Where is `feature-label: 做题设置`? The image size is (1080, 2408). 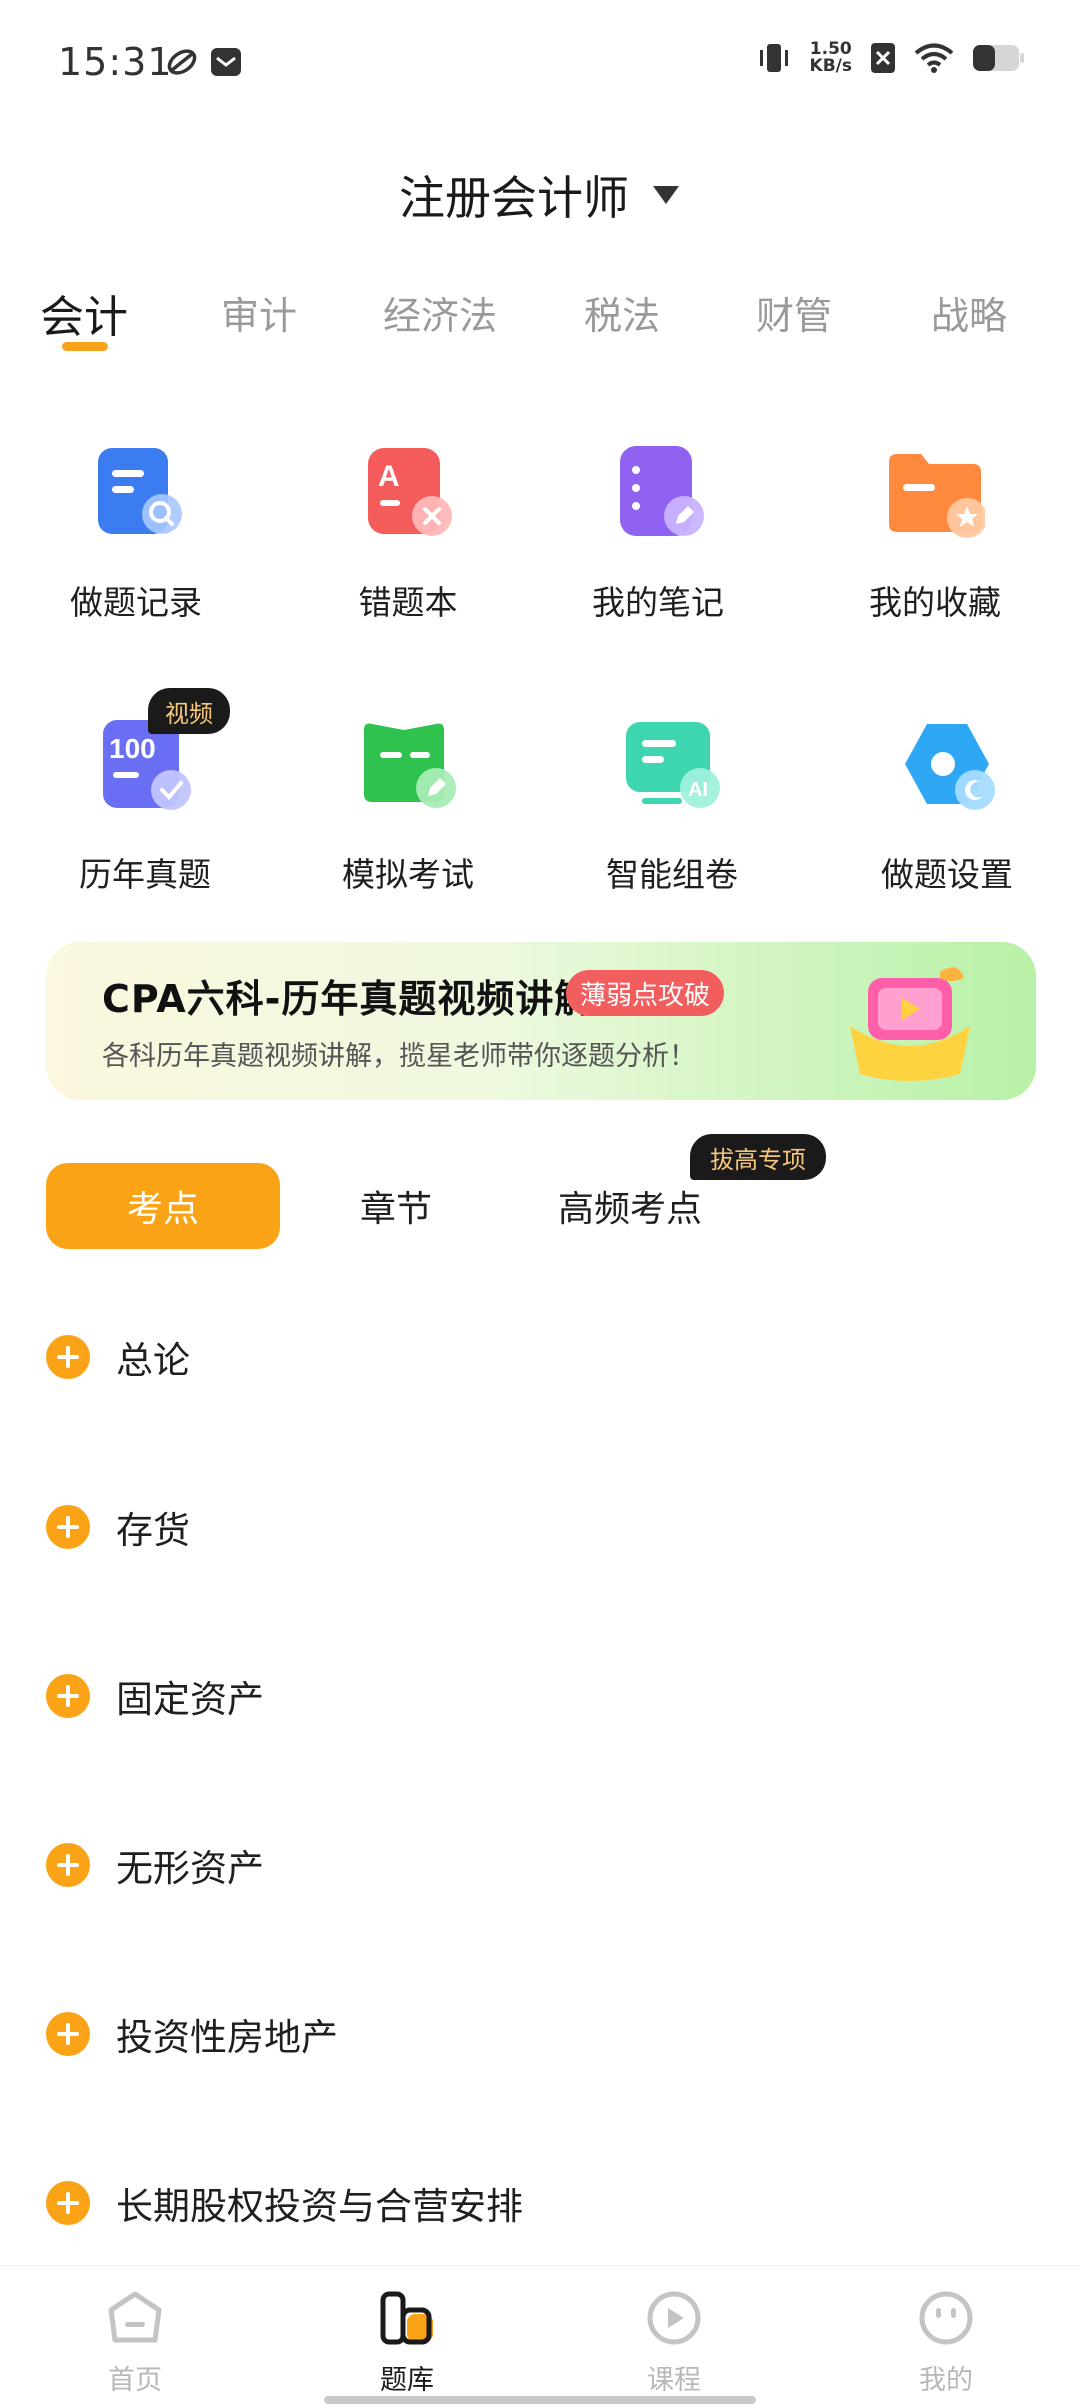
feature-label: 做题设置 is located at coordinates (947, 874).